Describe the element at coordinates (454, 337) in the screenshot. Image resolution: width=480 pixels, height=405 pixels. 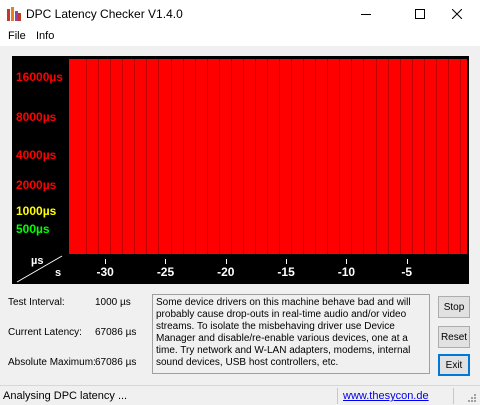
I see `reset-button: Reset` at that location.